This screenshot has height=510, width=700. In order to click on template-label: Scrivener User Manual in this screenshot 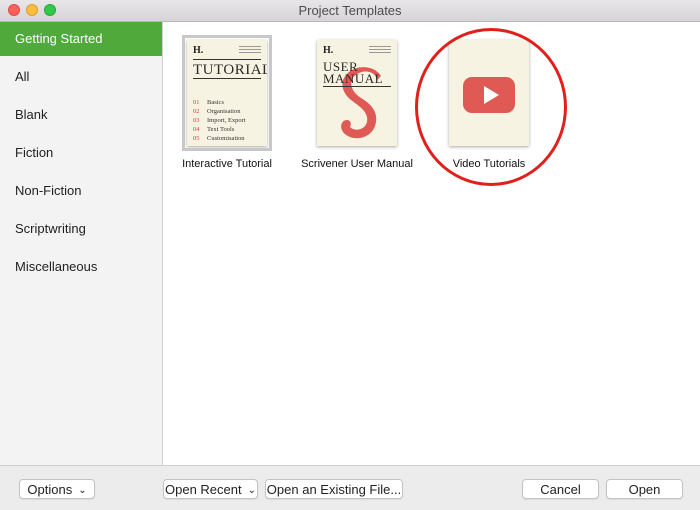, I will do `click(357, 164)`.